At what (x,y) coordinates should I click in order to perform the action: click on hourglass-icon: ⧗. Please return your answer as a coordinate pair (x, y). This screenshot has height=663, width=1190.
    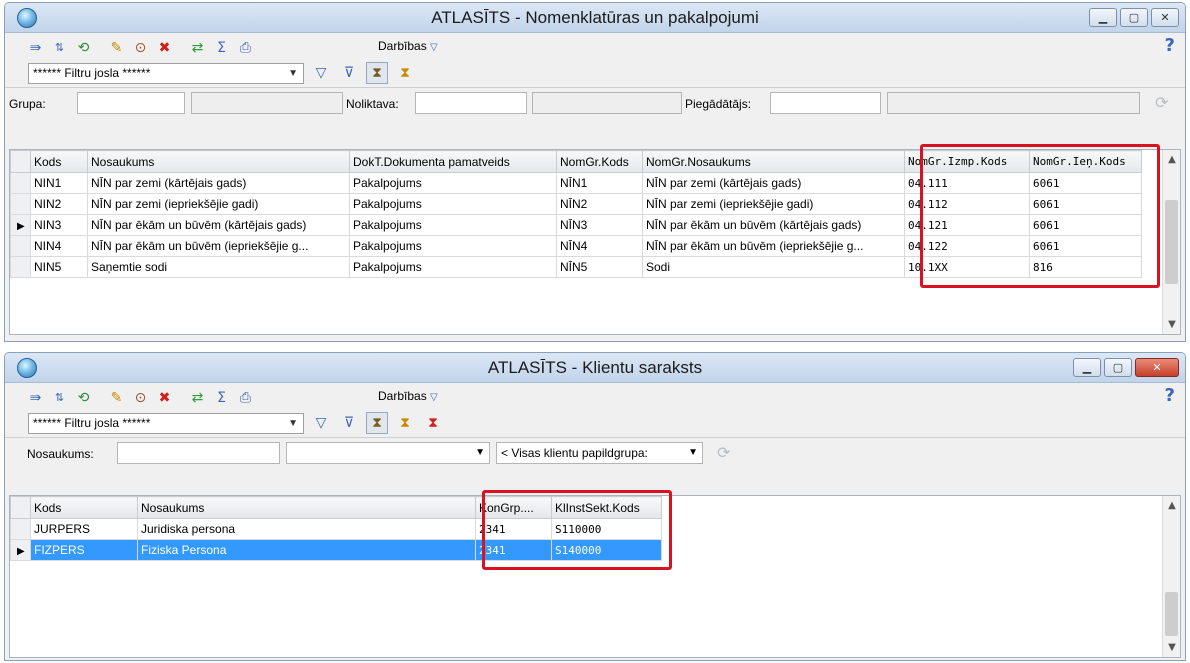
    Looking at the image, I should click on (377, 423).